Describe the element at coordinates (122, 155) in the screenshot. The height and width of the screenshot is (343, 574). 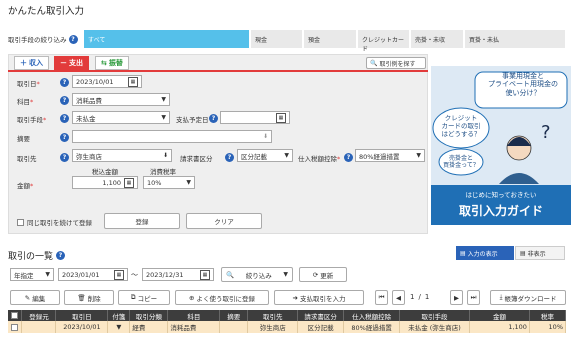
I see `partner-input: 弥生商店 ⬇` at that location.